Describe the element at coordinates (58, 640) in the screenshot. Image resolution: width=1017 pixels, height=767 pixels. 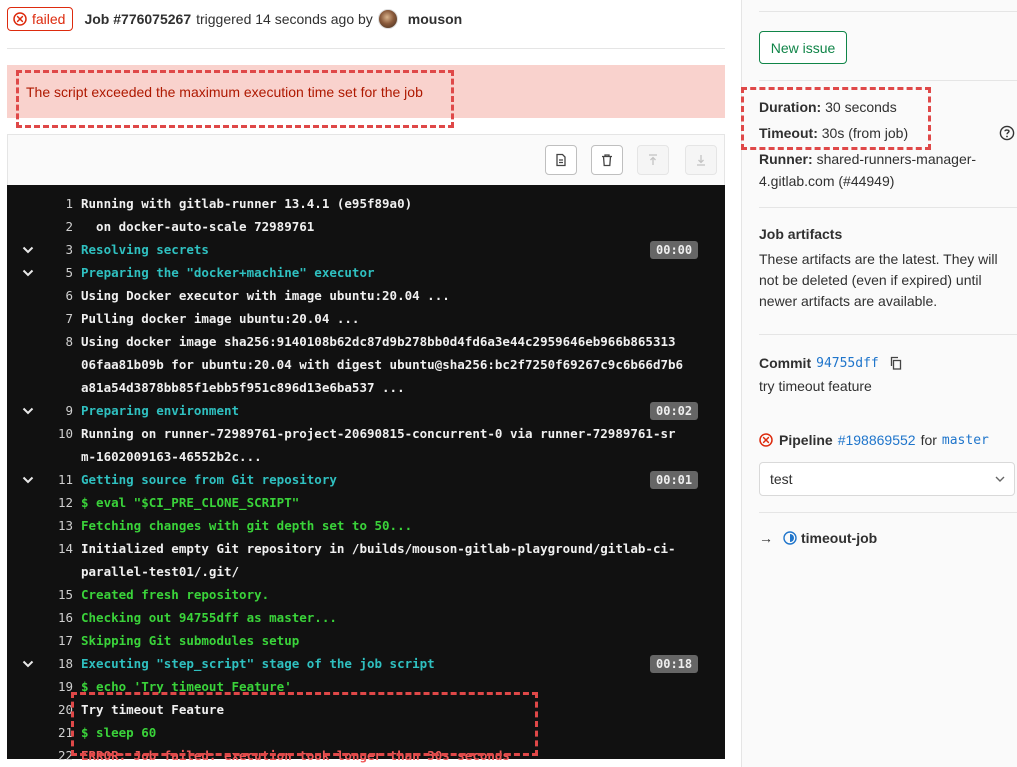
I see `line-number: 17` at that location.